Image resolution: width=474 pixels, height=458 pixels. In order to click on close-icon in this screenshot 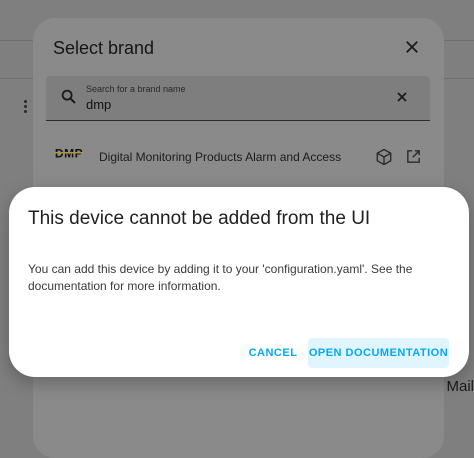, I will do `click(412, 47)`.